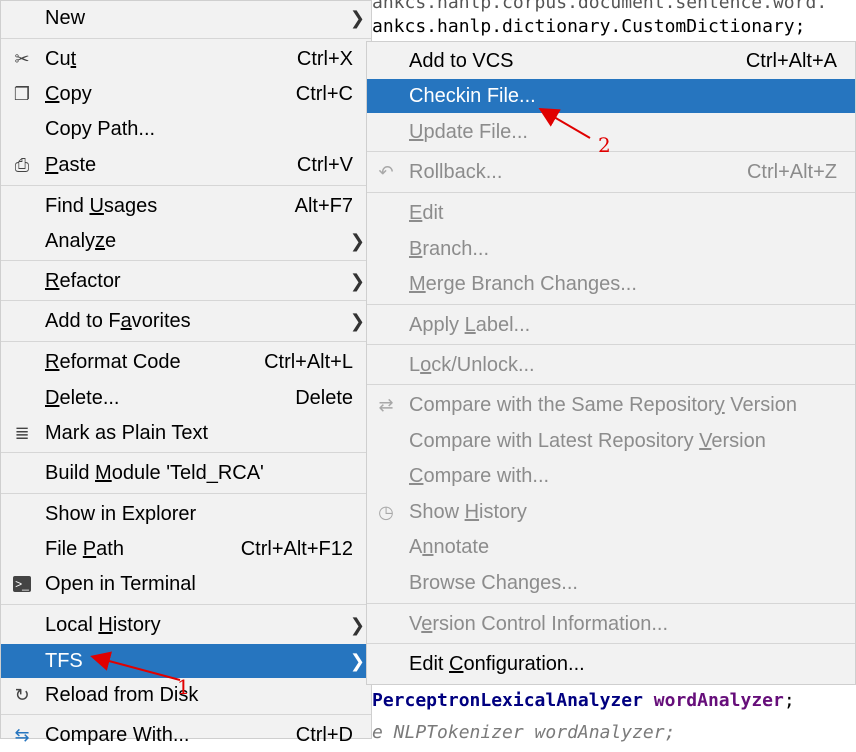 The height and width of the screenshot is (752, 856). I want to click on annotation-label-2: 2, so click(604, 145).